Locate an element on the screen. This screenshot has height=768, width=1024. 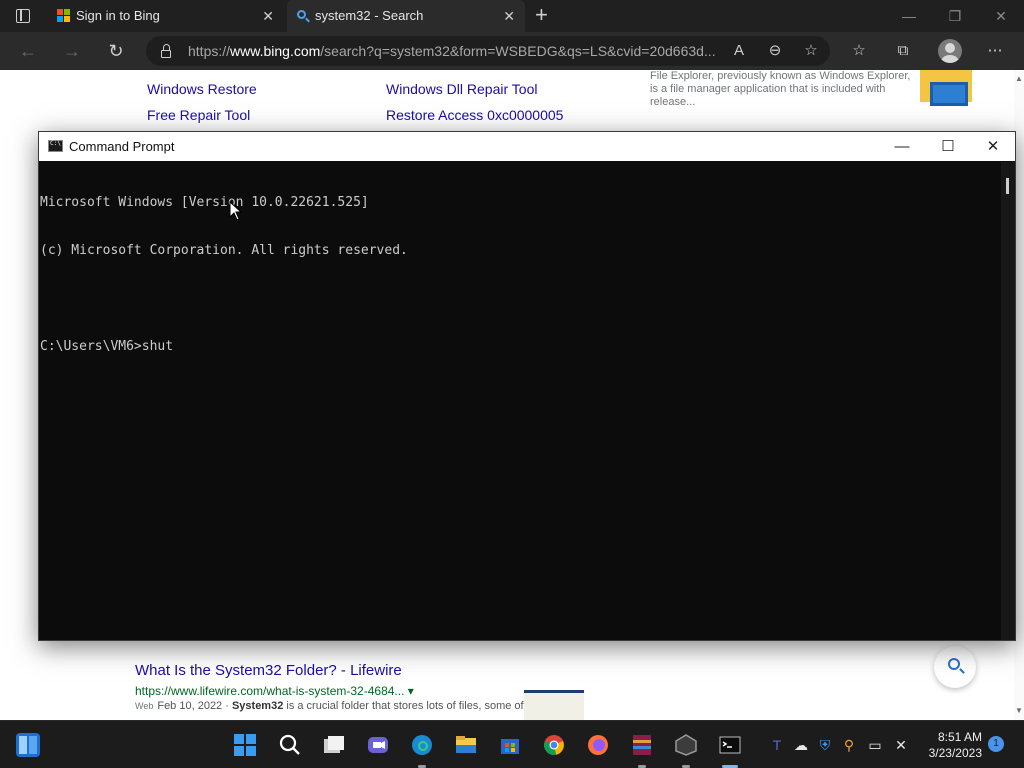
onedrive-icon: ☁ is located at coordinates (801, 745).